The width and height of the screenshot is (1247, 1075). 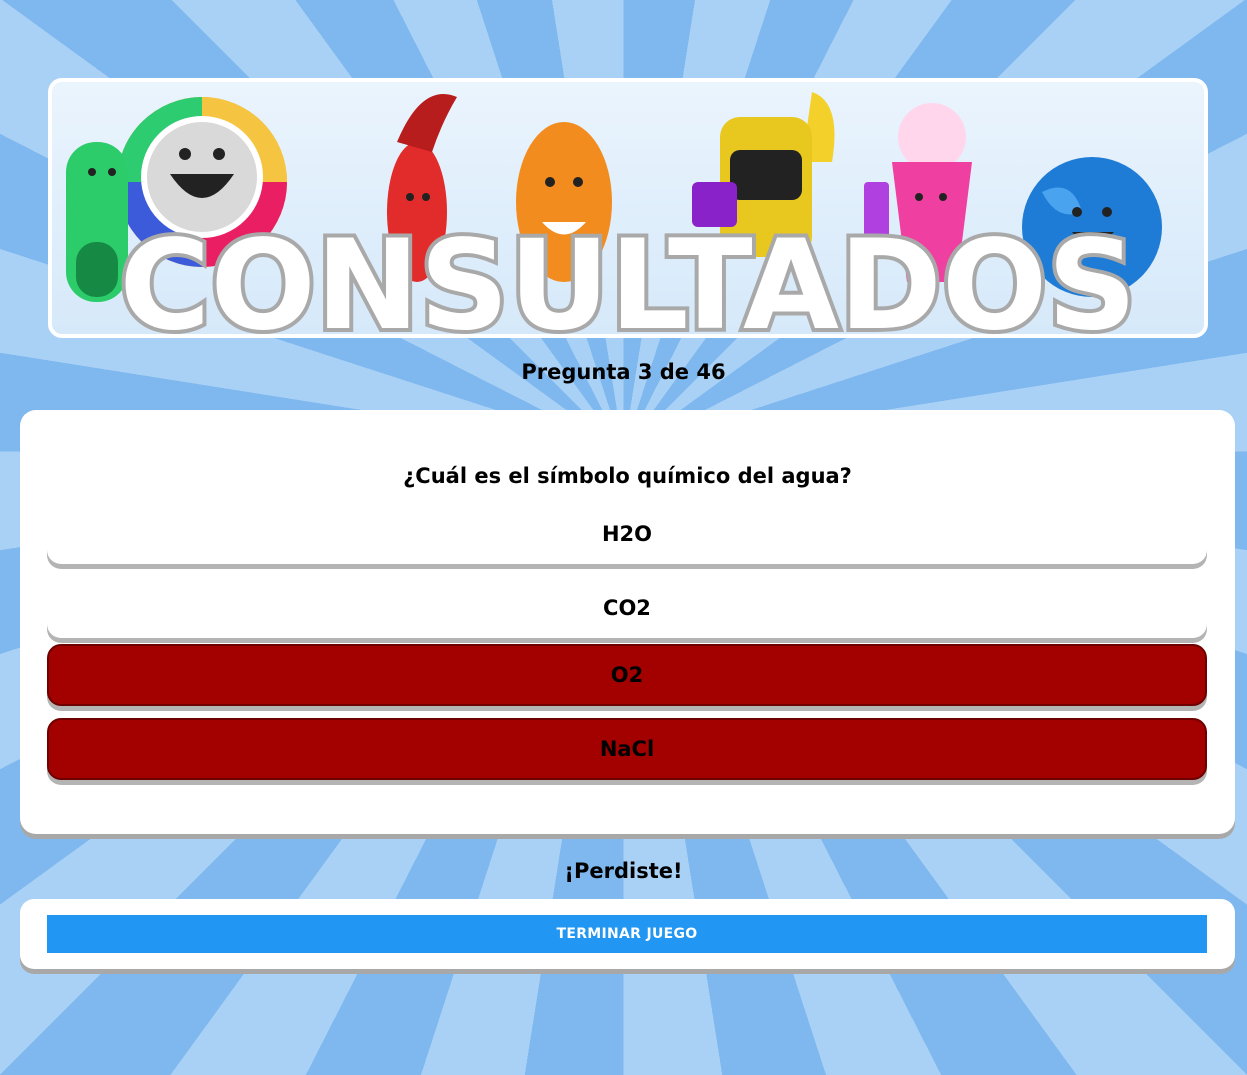 I want to click on actions-card: TERMINAR JUEGO, so click(x=627, y=934).